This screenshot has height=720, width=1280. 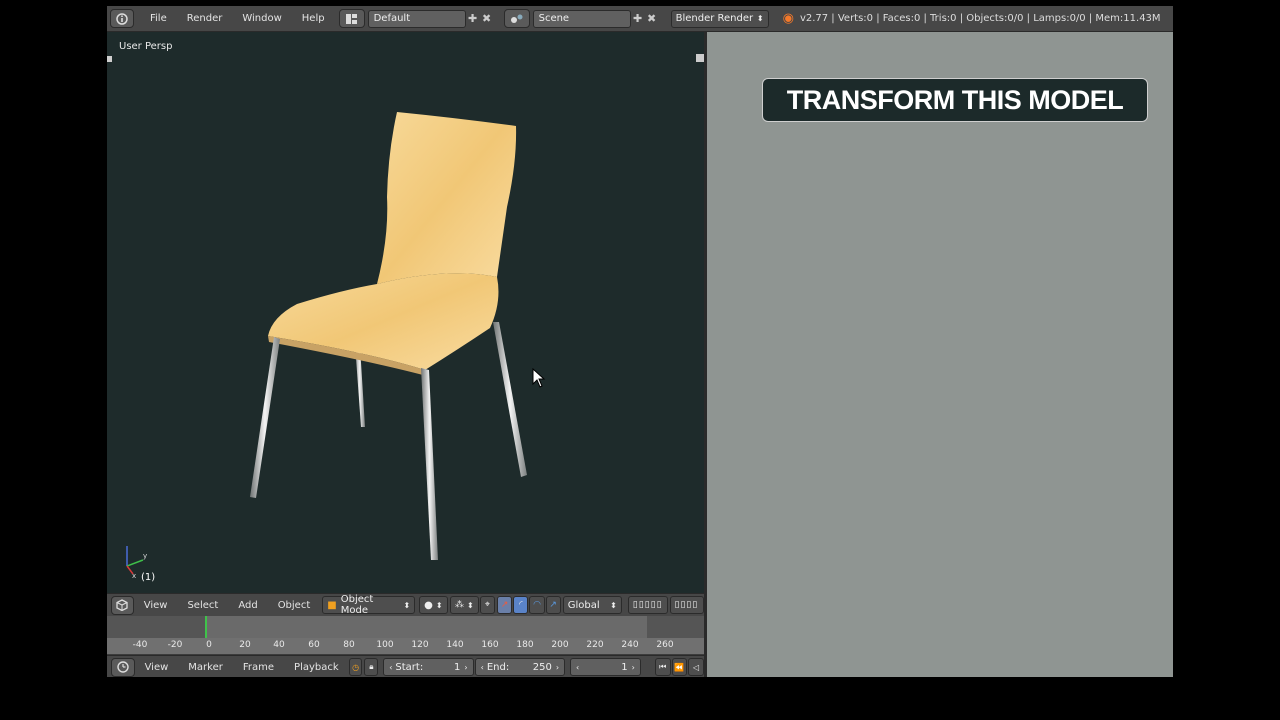 What do you see at coordinates (505, 605) in the screenshot?
I see `translate-manipulator-button: ↗` at bounding box center [505, 605].